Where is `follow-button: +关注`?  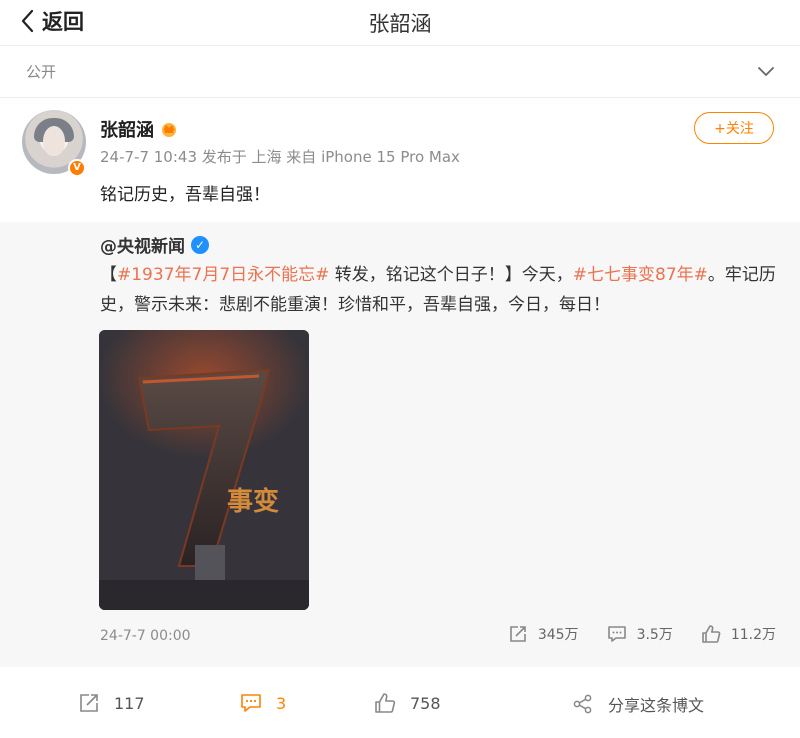 follow-button: +关注 is located at coordinates (734, 128).